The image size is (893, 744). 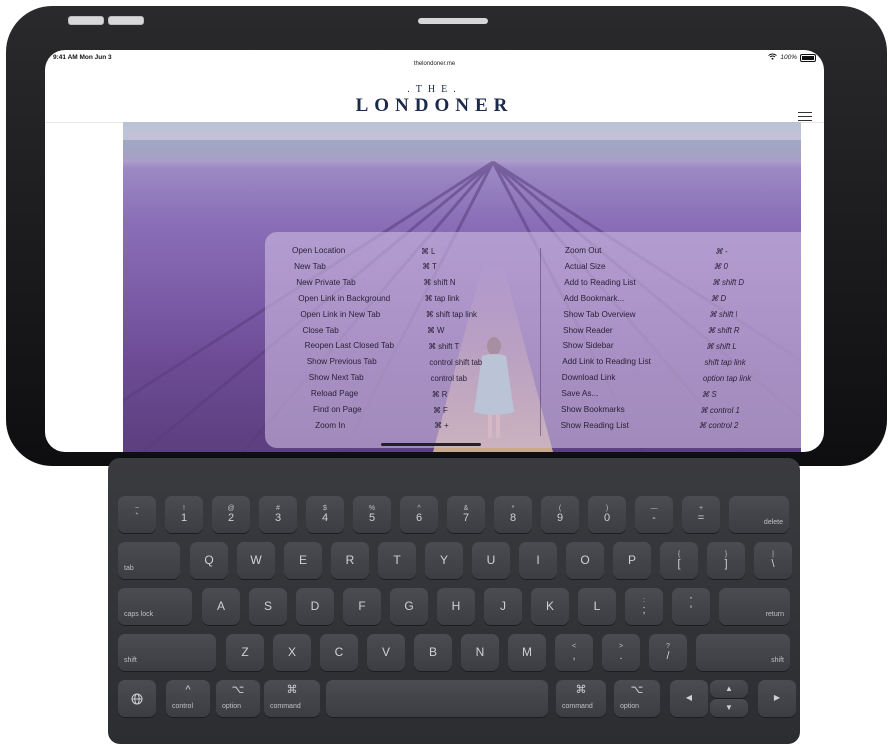 What do you see at coordinates (607, 508) in the screenshot?
I see `key-shift-symbol: )` at bounding box center [607, 508].